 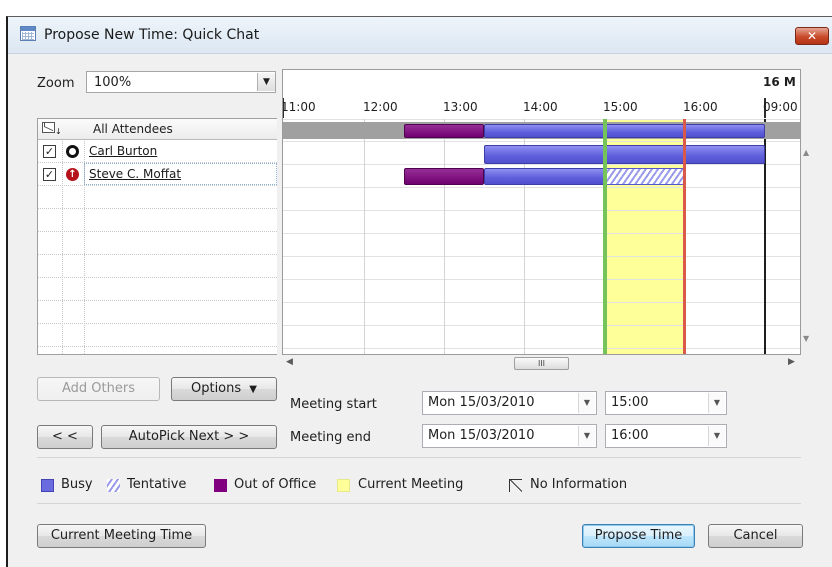 What do you see at coordinates (48, 127) in the screenshot?
I see `envelope-icon` at bounding box center [48, 127].